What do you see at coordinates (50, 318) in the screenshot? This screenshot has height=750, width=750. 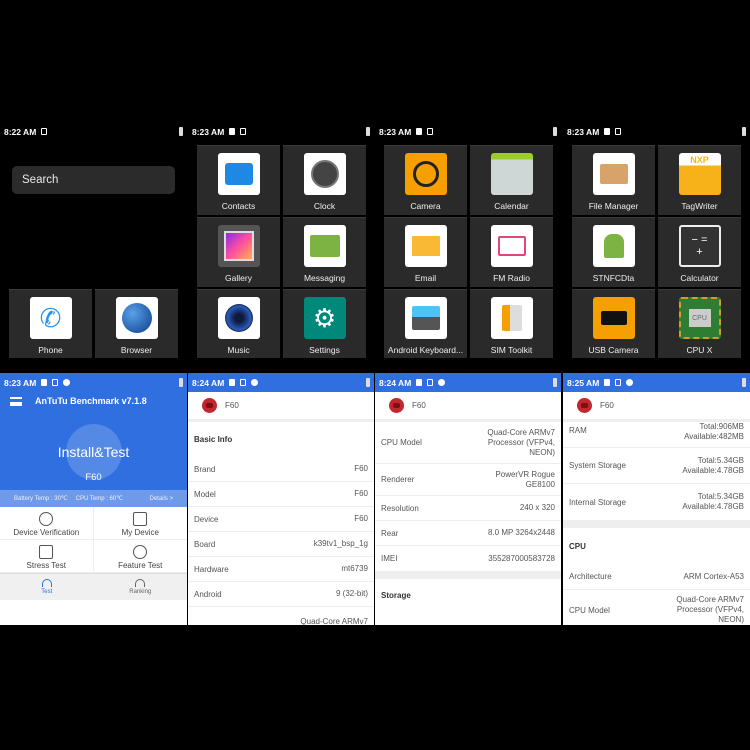 I see `phone-icon: ✆` at bounding box center [50, 318].